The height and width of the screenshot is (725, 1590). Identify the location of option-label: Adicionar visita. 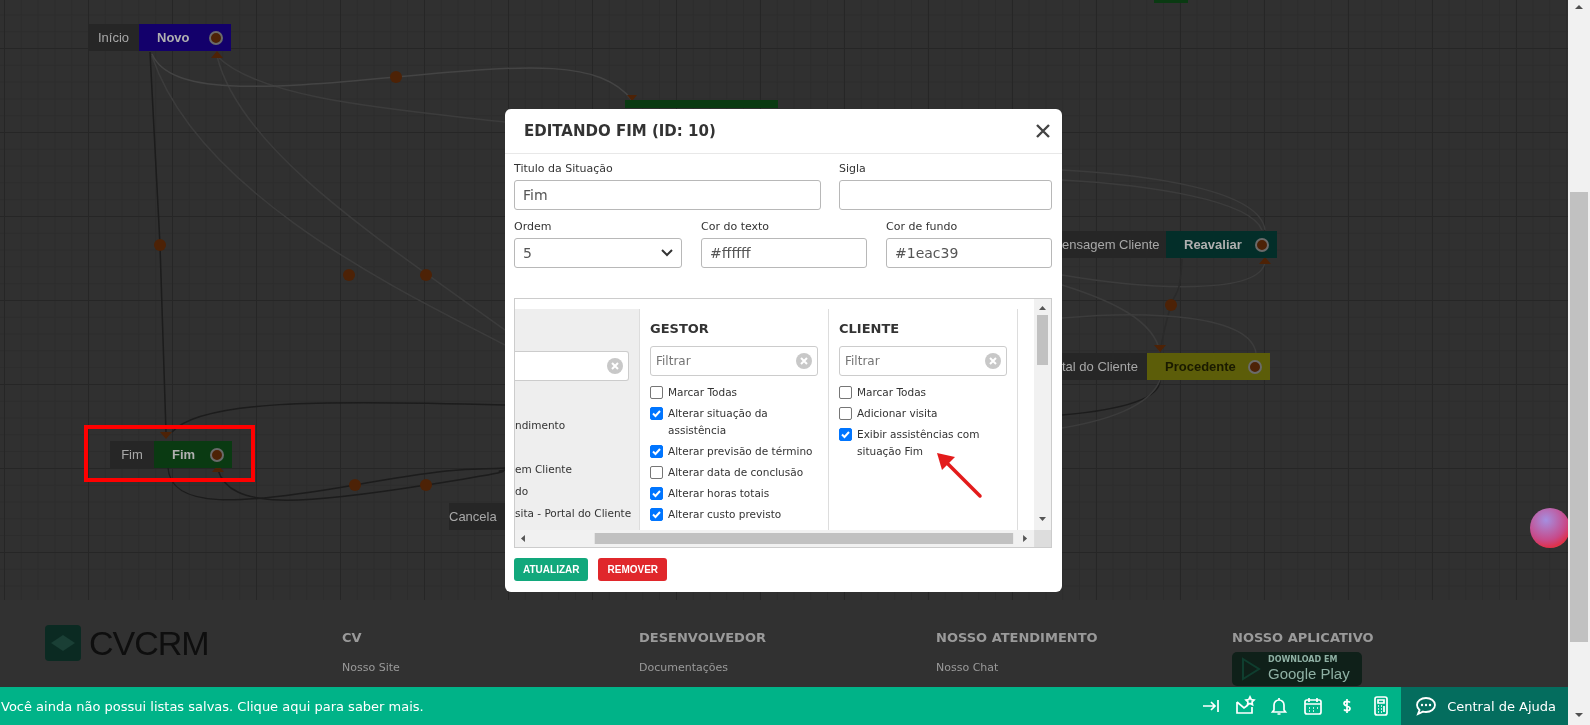
(897, 413).